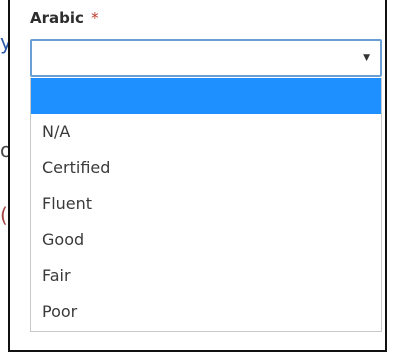  What do you see at coordinates (206, 312) in the screenshot?
I see `option-poor: Poor` at bounding box center [206, 312].